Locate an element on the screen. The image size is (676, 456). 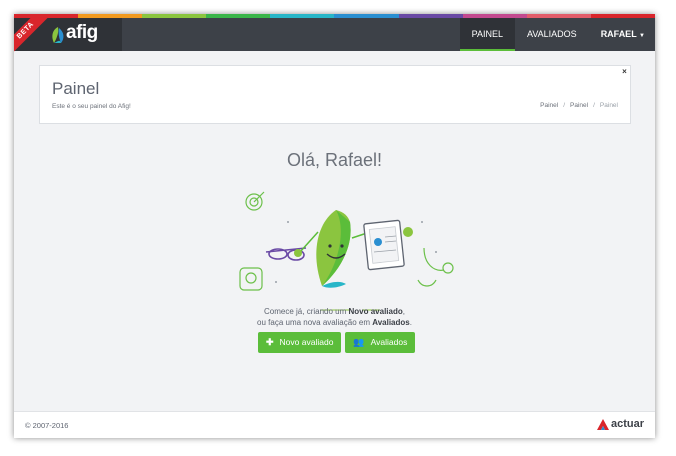
breadcrumb: Painel / Painel / Painel is located at coordinates (579, 105).